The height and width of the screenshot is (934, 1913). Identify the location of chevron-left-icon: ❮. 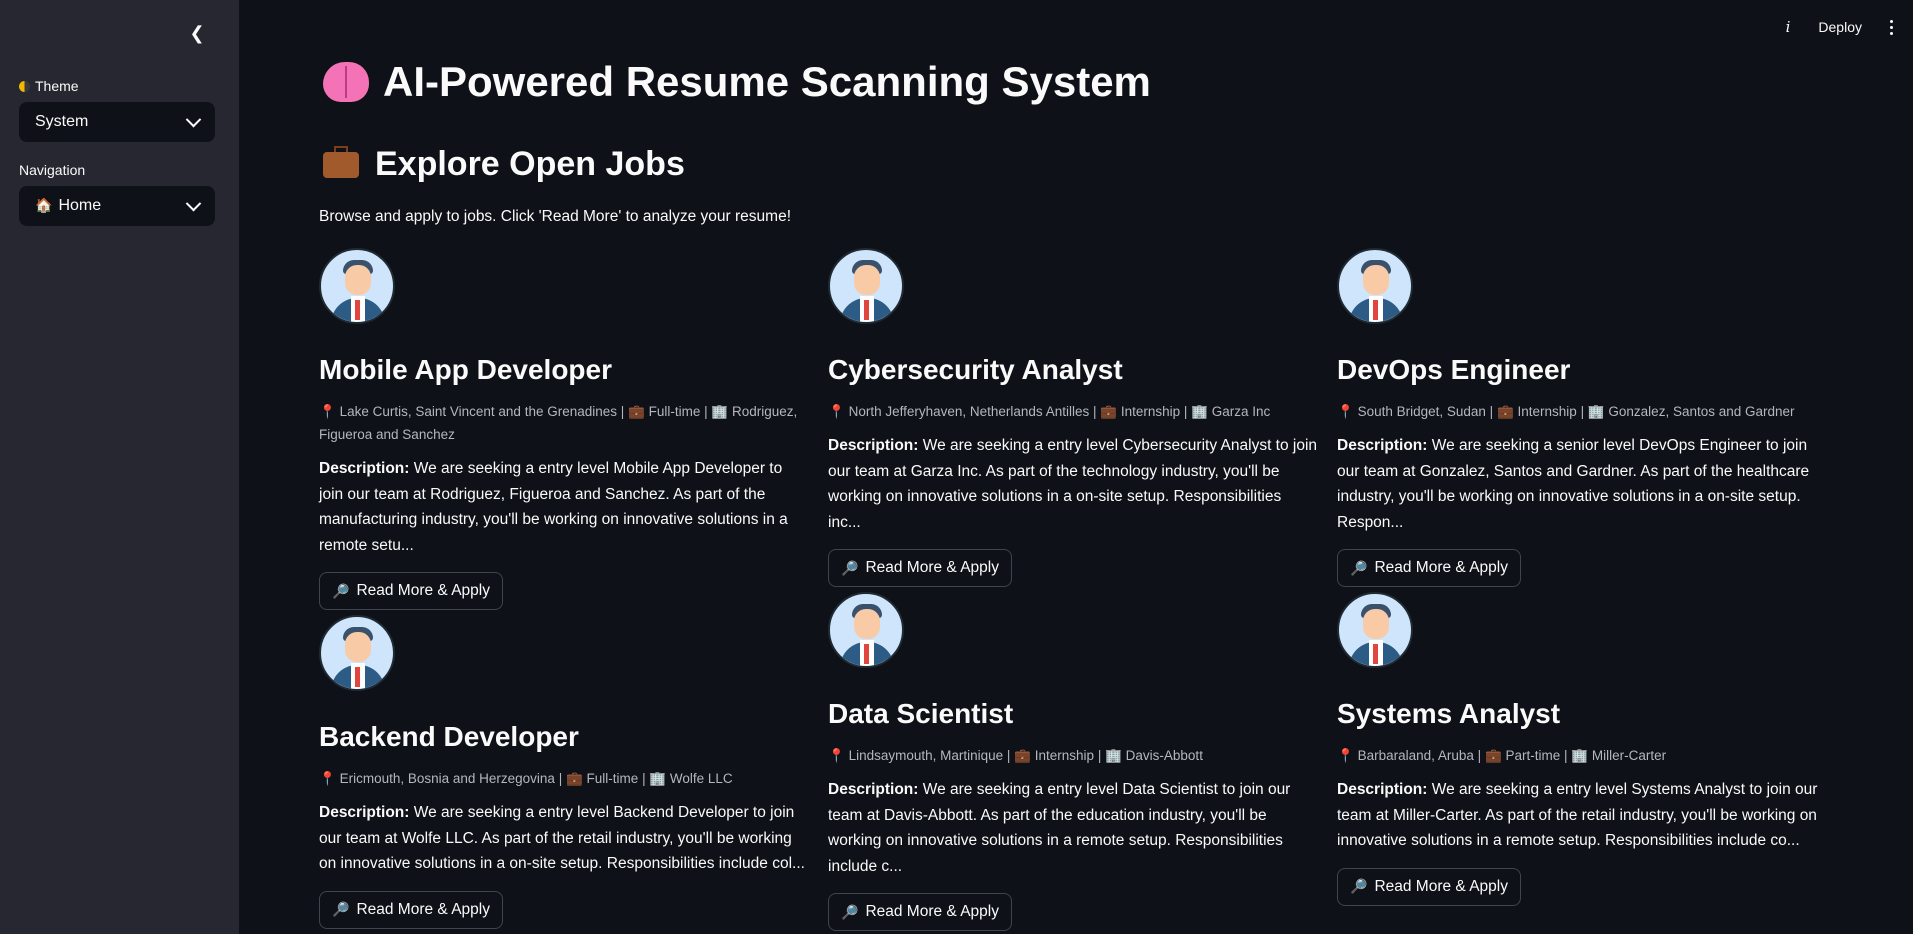
(197, 33).